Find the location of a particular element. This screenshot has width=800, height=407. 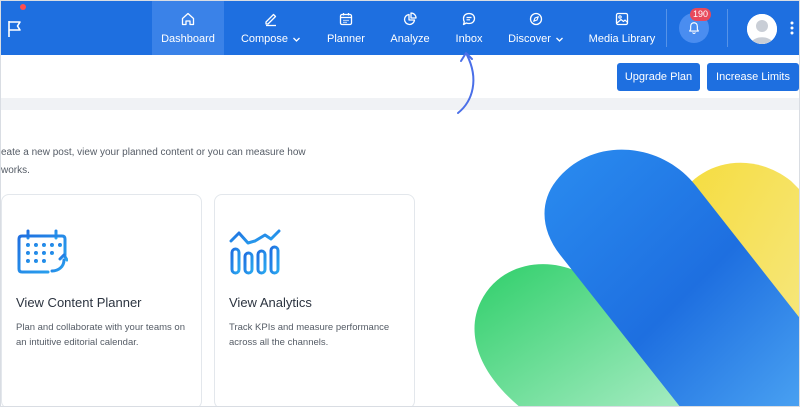

nav-analyze-label: Analyze is located at coordinates (410, 39).